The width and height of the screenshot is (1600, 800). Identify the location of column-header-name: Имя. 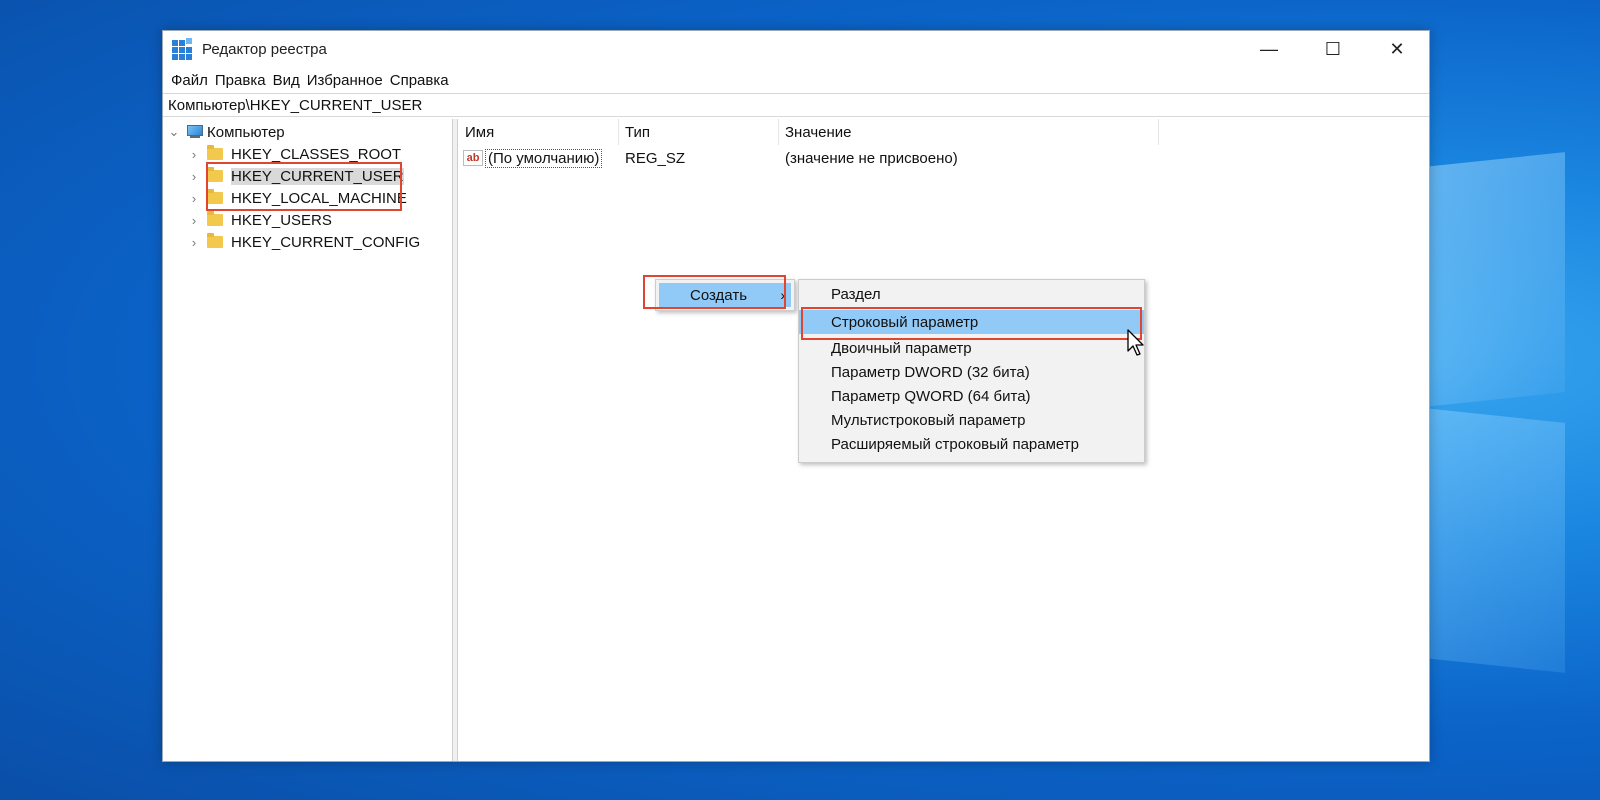
(539, 132).